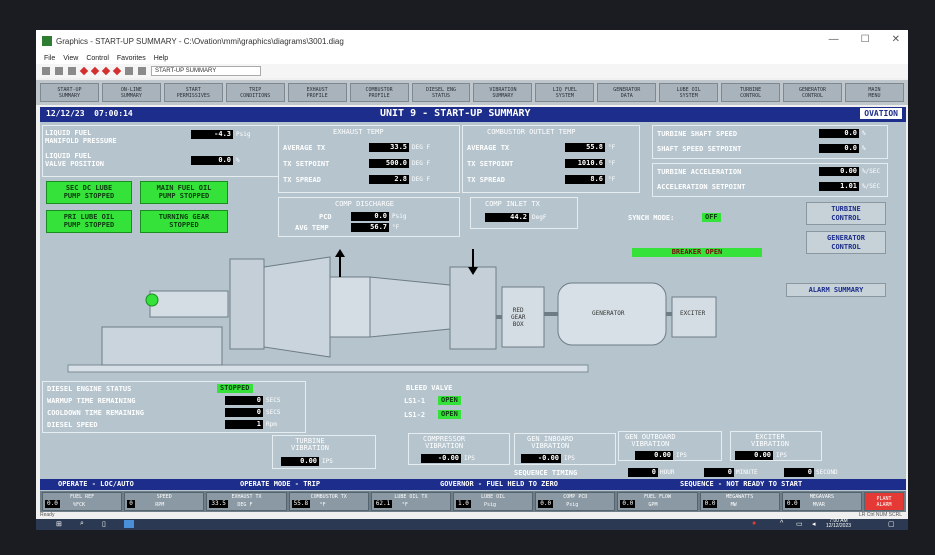  I want to click on gen-outboard-vibration-unit: IPS, so click(681, 455).